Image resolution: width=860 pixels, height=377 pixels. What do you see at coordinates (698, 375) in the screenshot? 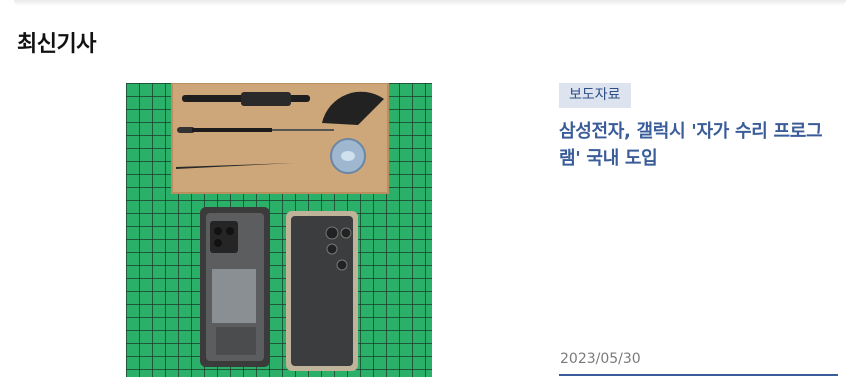
I see `date-underline` at bounding box center [698, 375].